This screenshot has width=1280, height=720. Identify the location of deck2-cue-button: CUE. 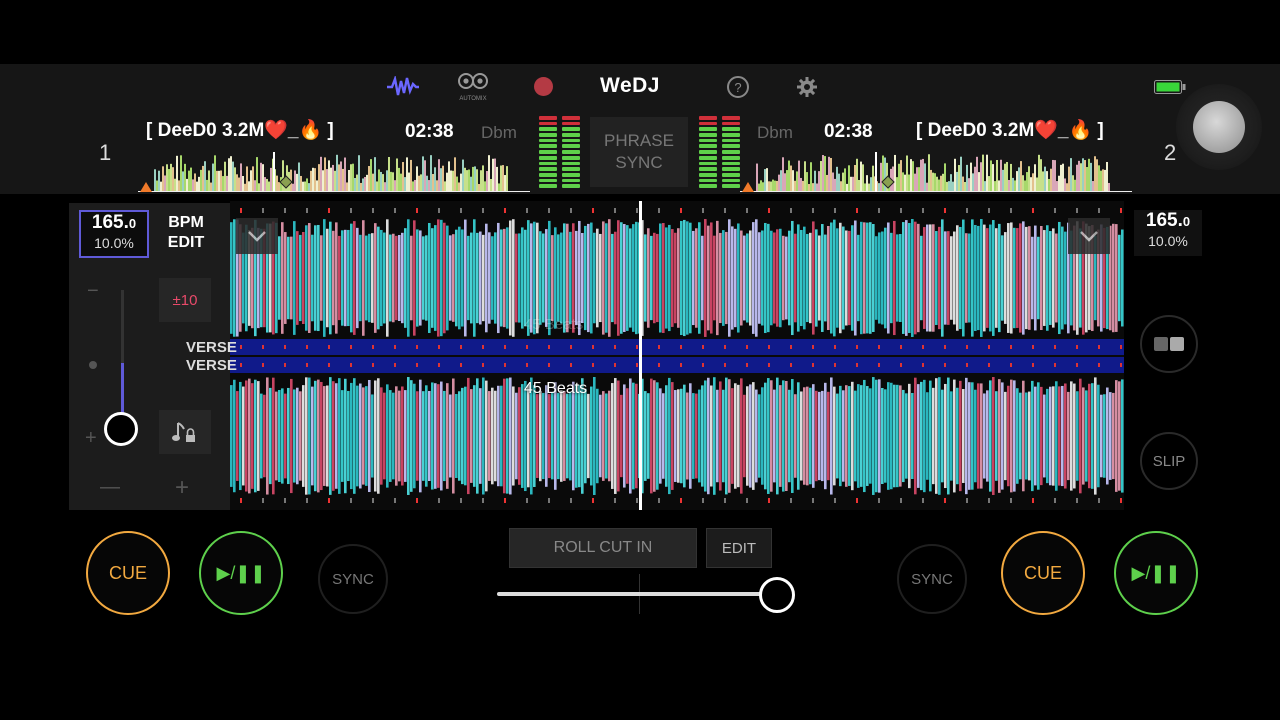
(1043, 573).